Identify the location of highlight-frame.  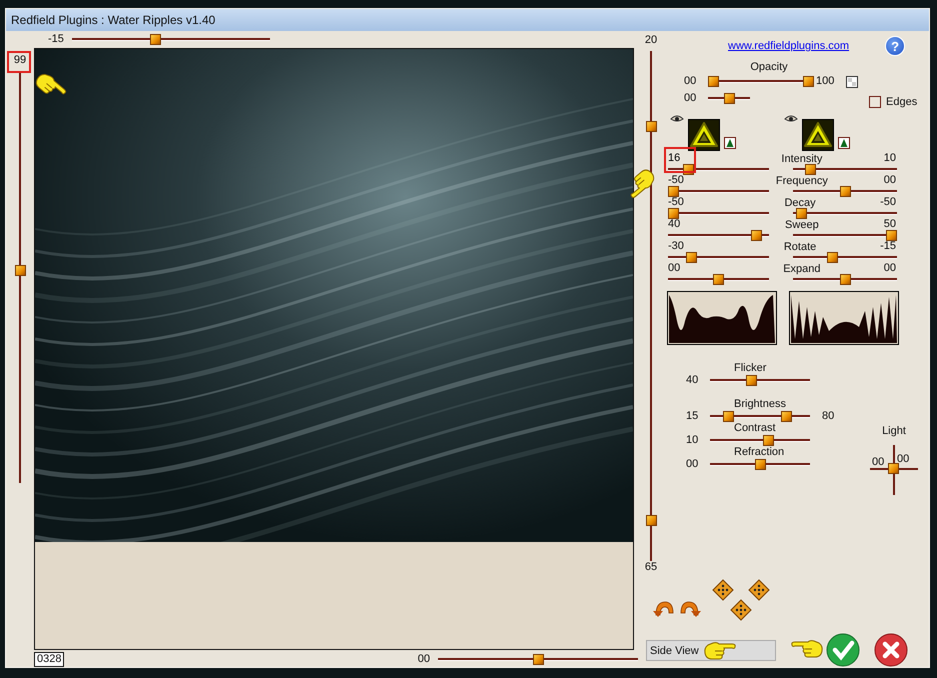
(680, 160).